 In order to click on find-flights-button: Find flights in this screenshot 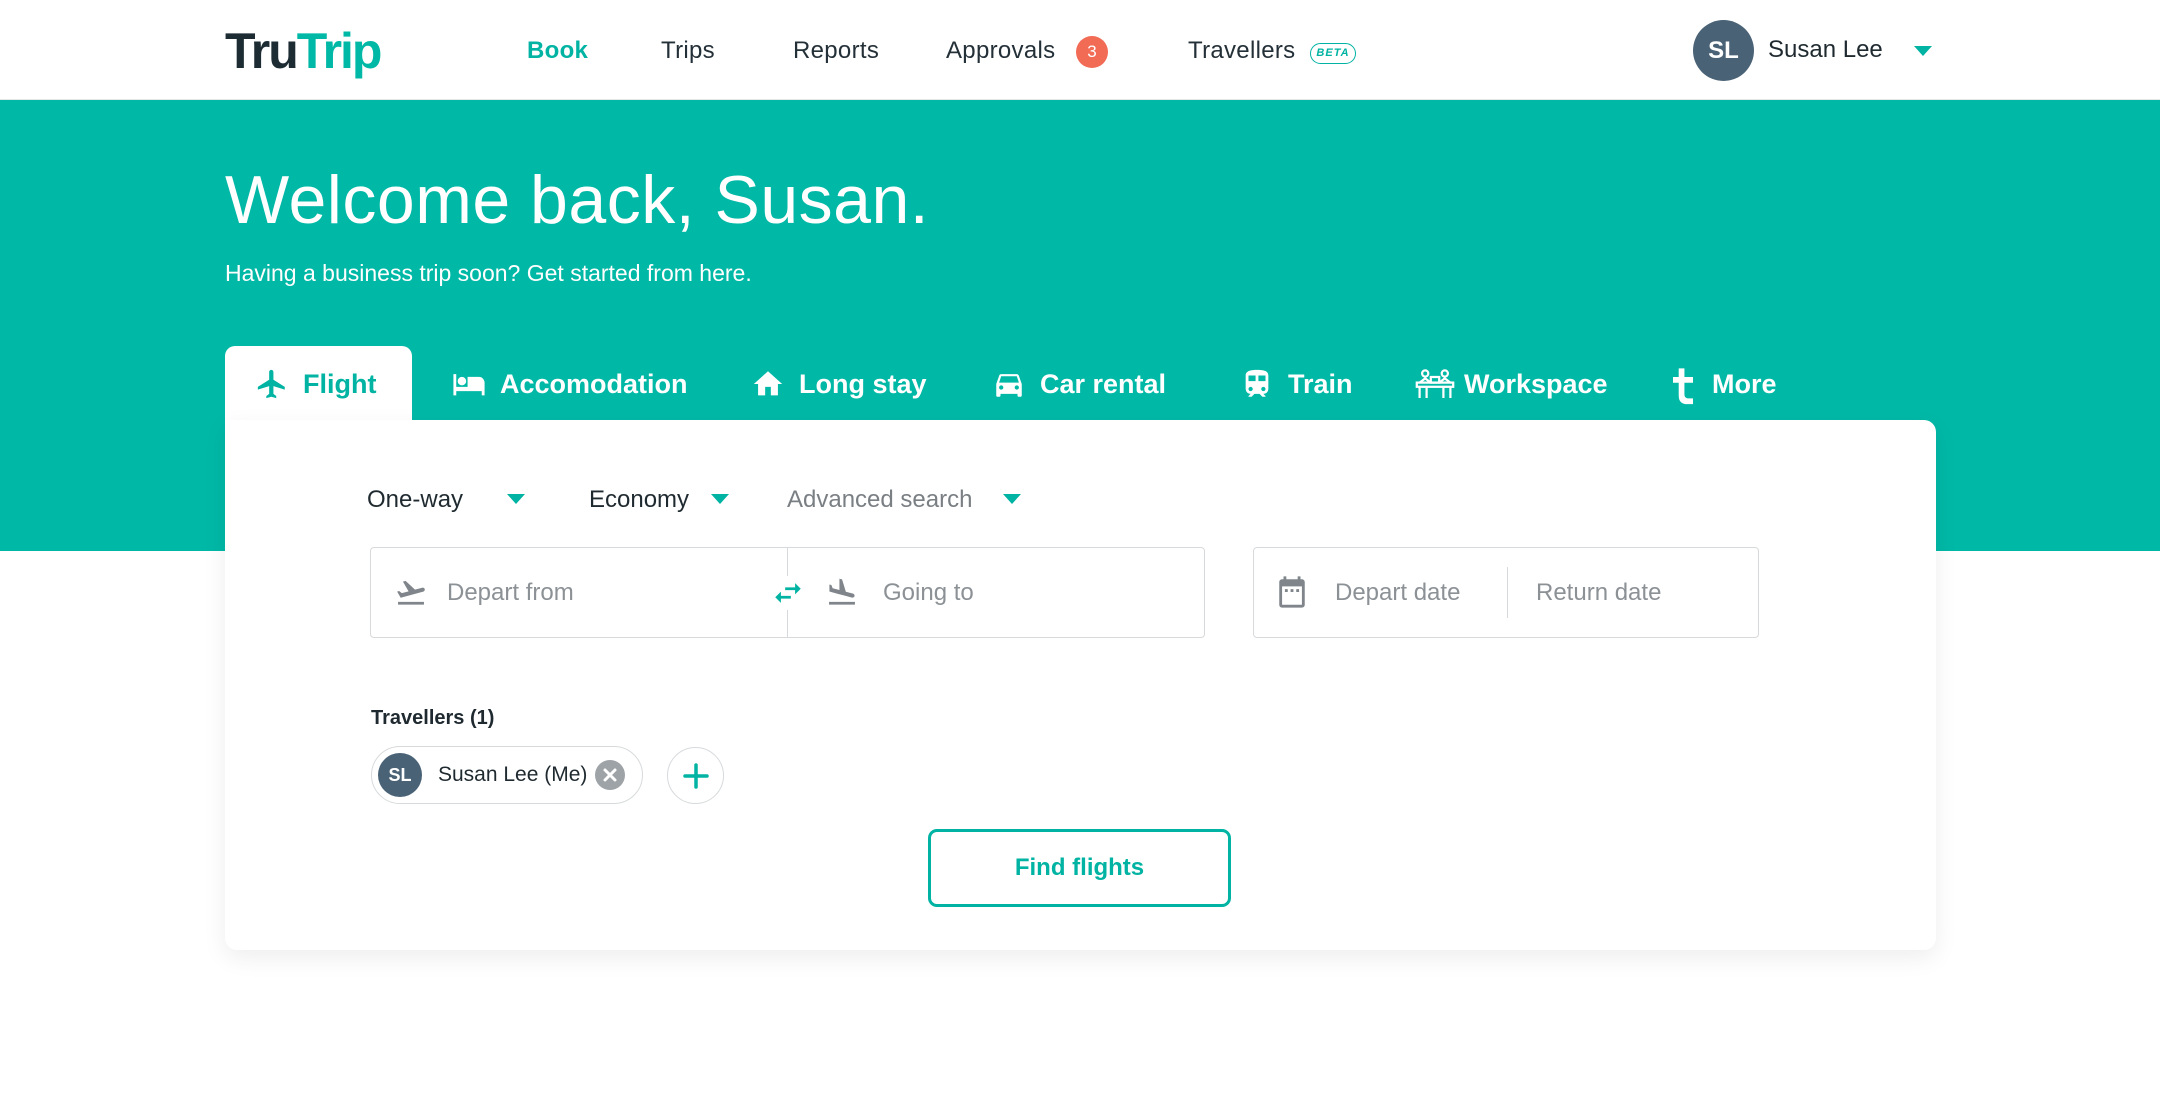, I will do `click(1079, 868)`.